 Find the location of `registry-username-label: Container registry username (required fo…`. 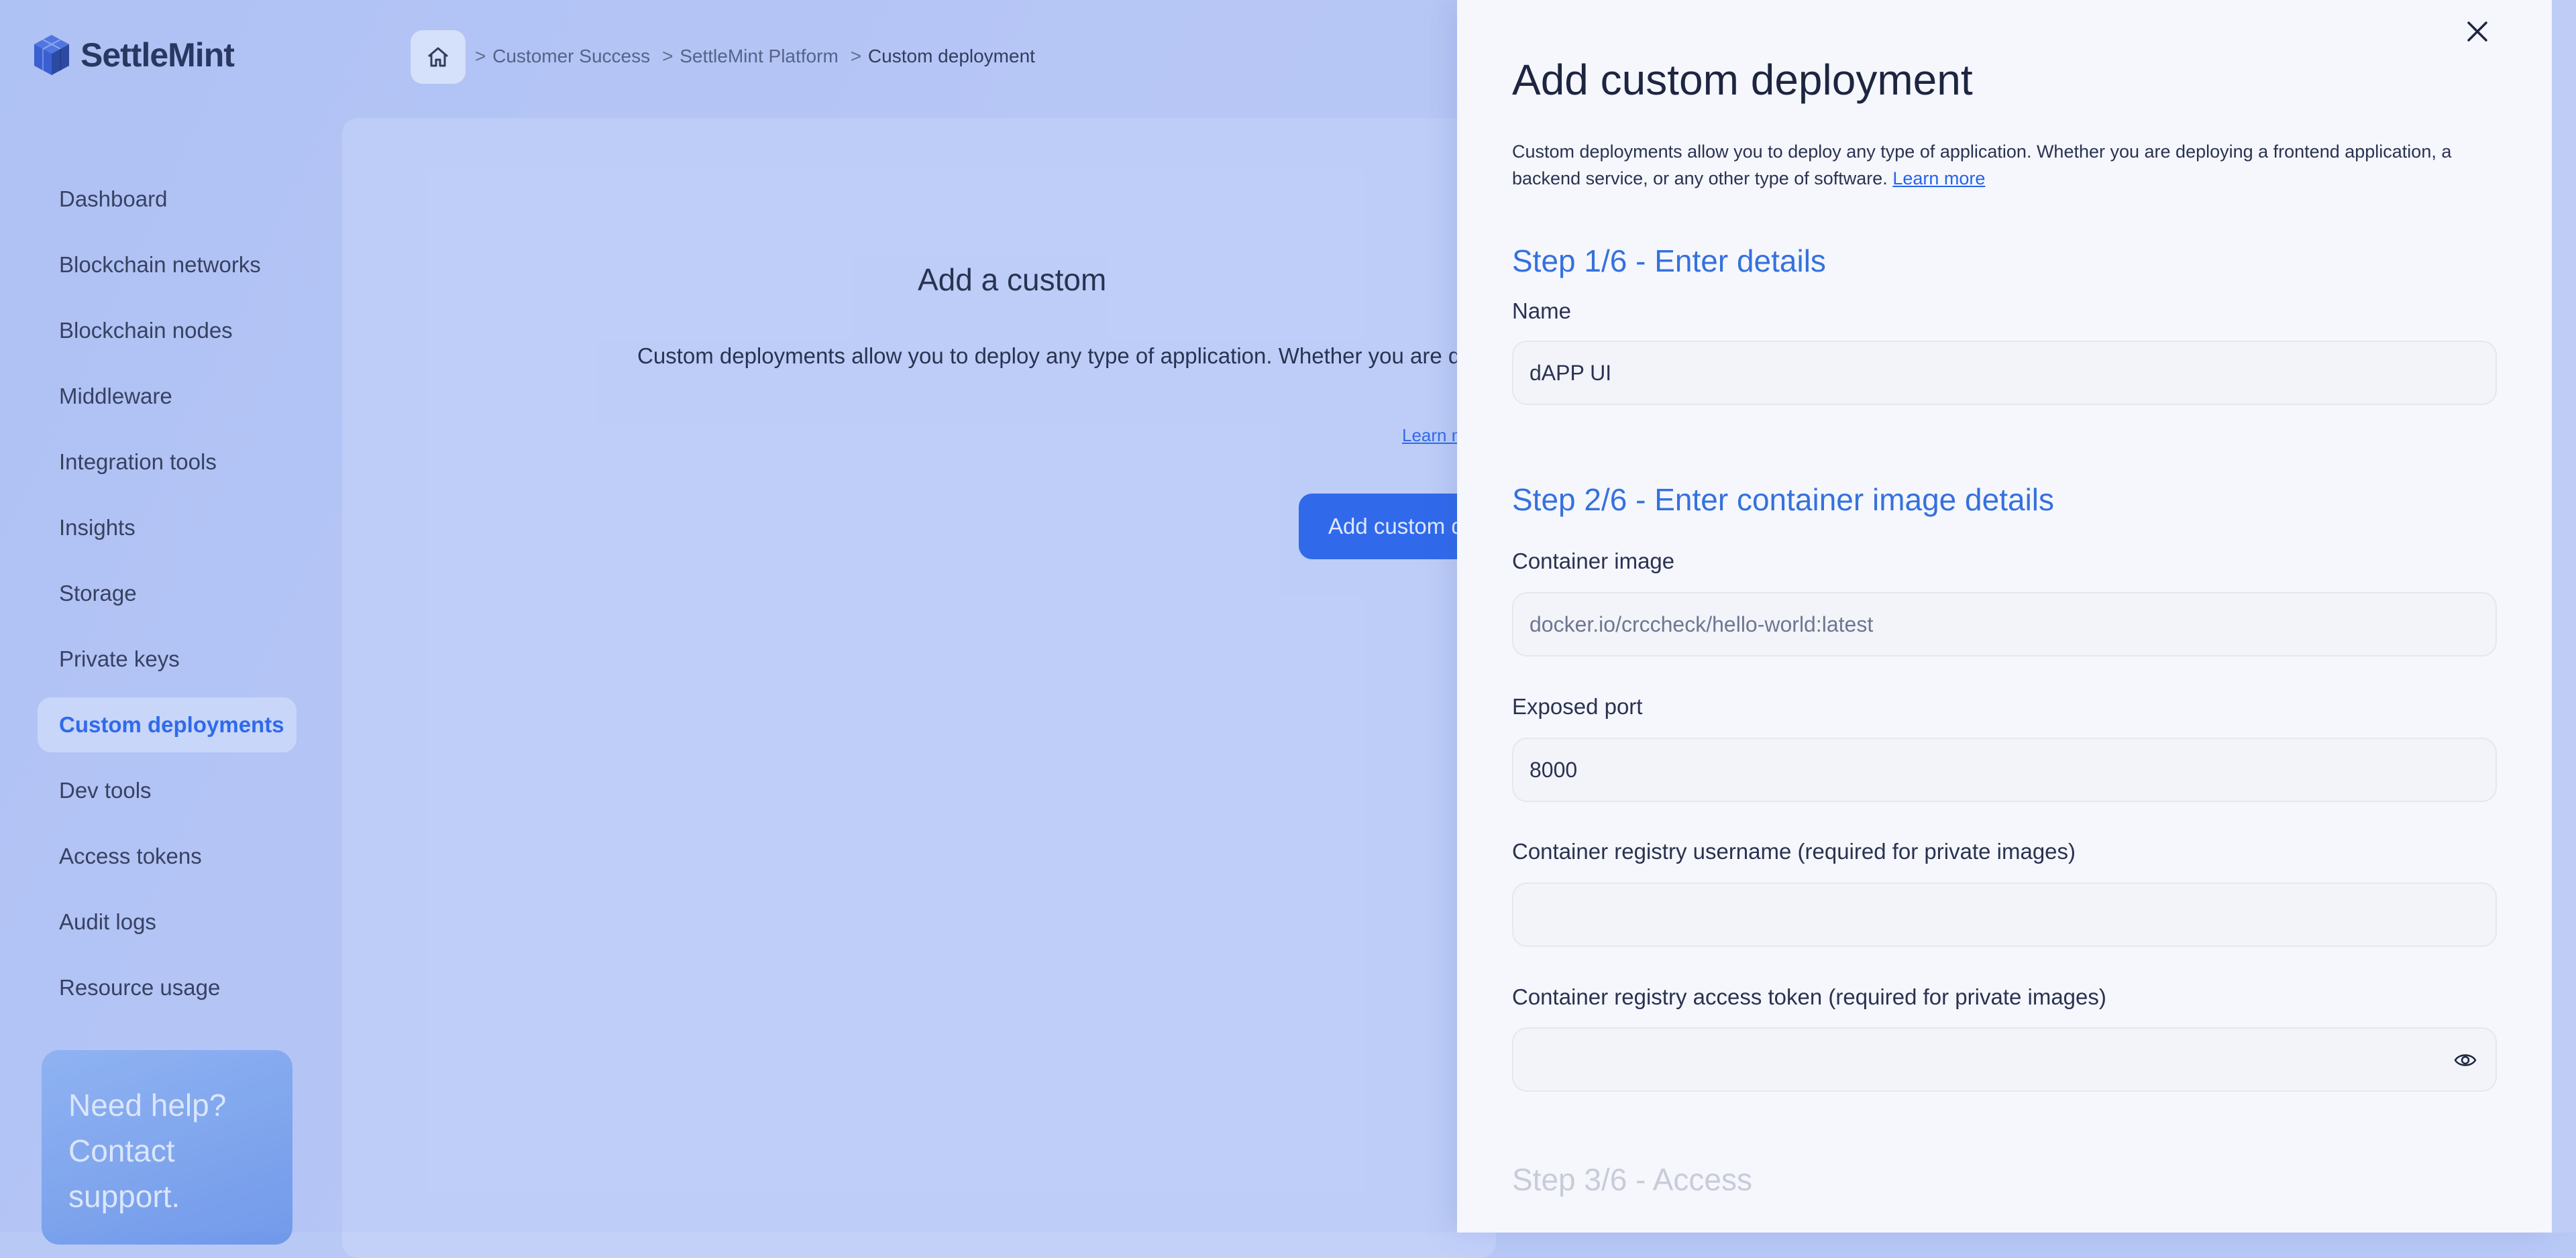

registry-username-label: Container registry username (required fo… is located at coordinates (1794, 851).